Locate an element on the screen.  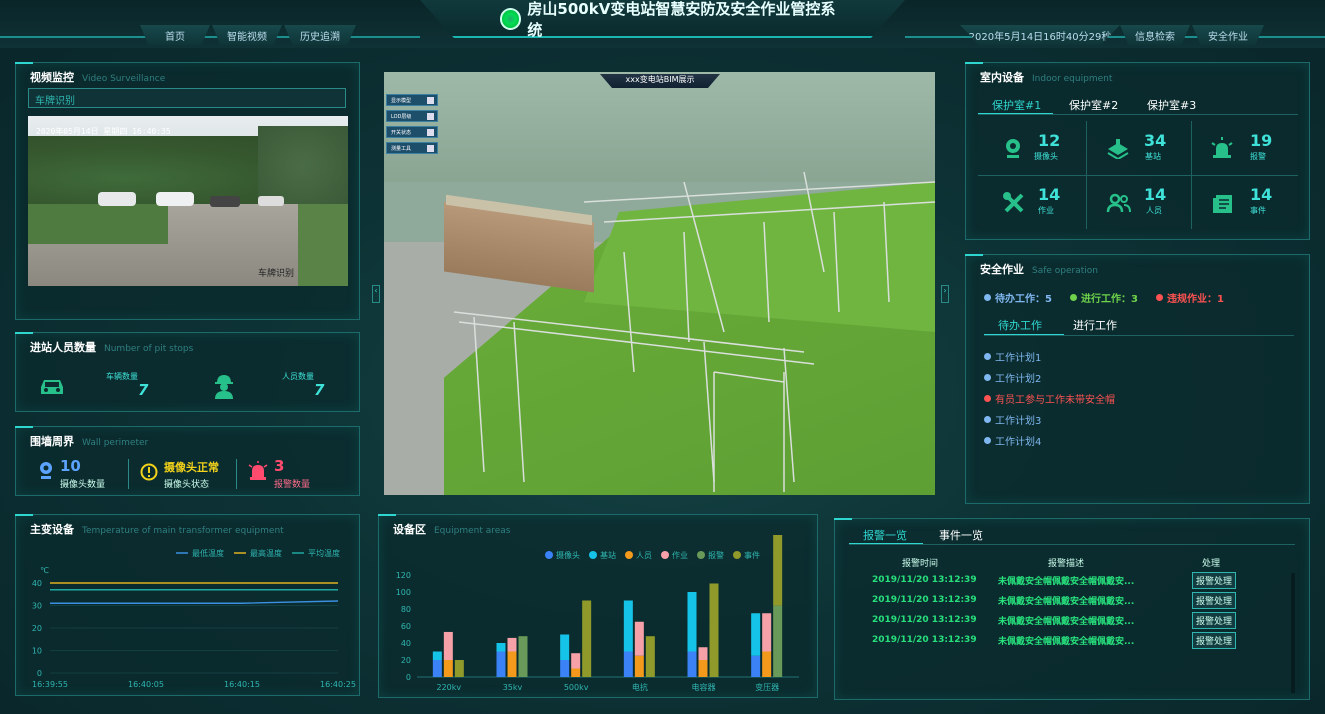
panel-title: 视频监控 Video Surveillance is located at coordinates (98, 77).